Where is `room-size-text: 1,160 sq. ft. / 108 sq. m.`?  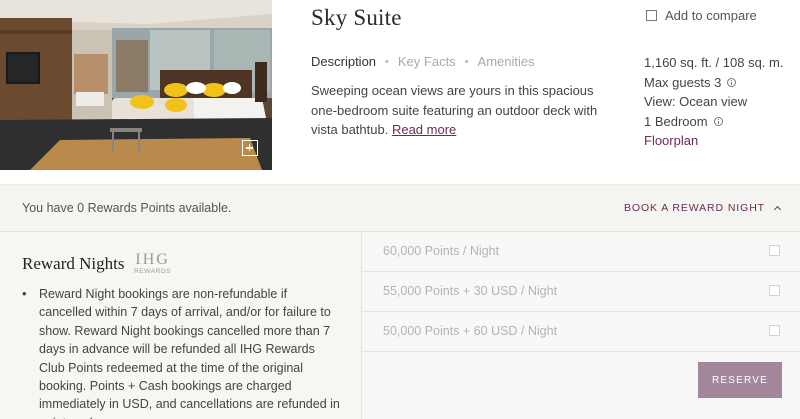 room-size-text: 1,160 sq. ft. / 108 sq. m. is located at coordinates (714, 62).